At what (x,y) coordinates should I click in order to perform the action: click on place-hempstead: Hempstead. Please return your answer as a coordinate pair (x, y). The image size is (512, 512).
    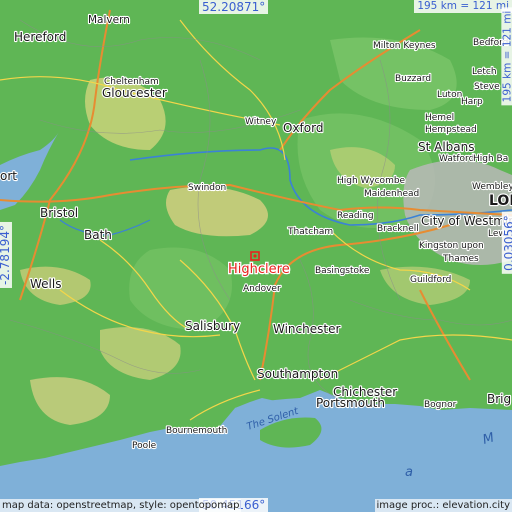
    Looking at the image, I should click on (451, 130).